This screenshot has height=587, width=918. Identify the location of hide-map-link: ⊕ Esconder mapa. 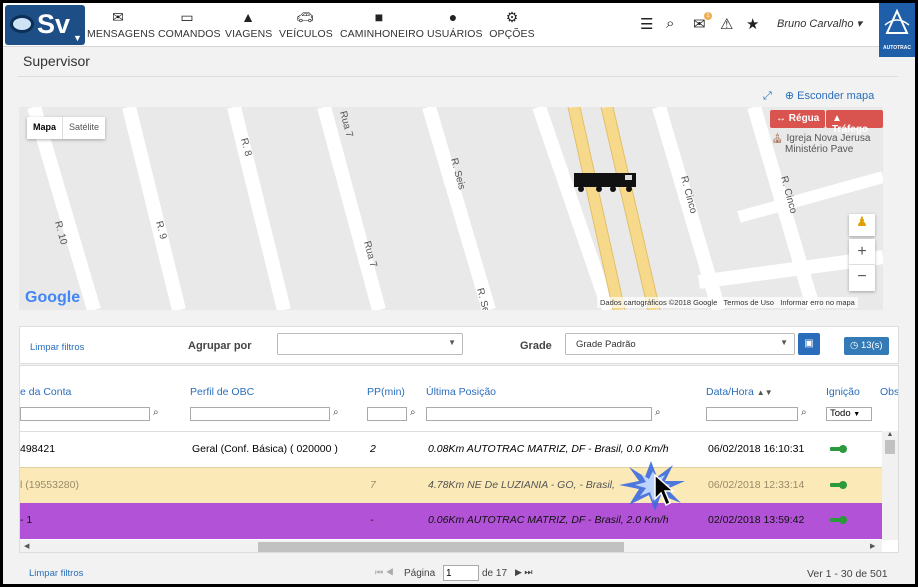
(829, 96).